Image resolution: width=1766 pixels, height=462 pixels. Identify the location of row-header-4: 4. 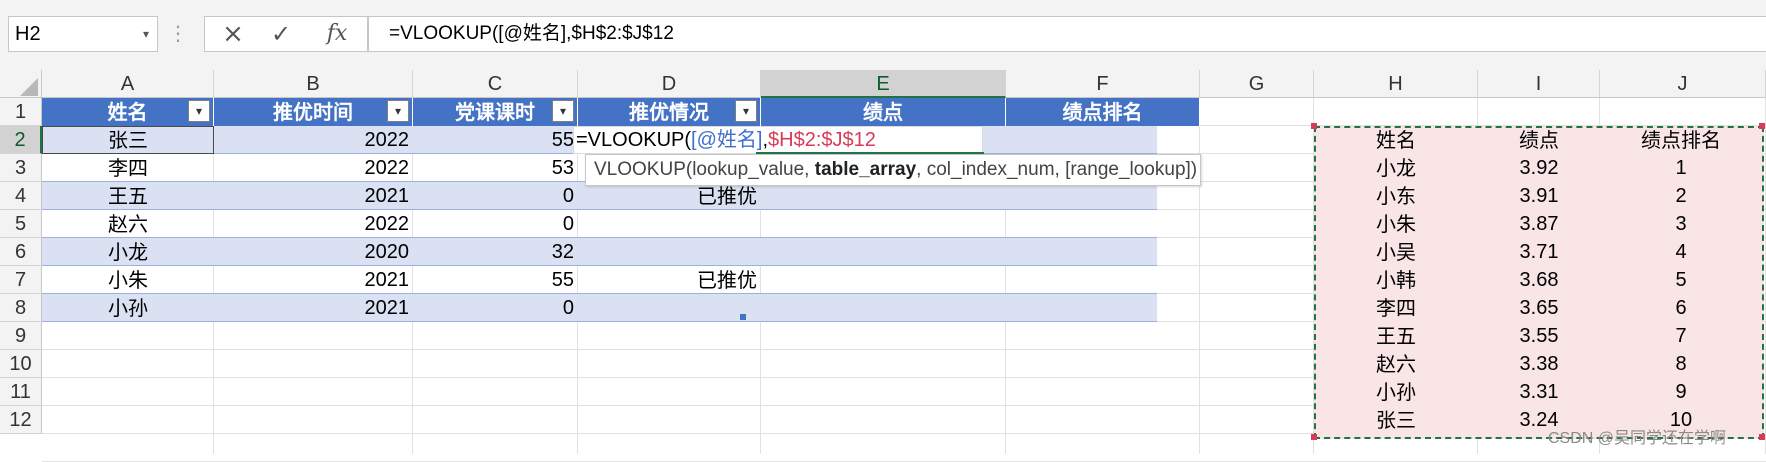
(21, 196).